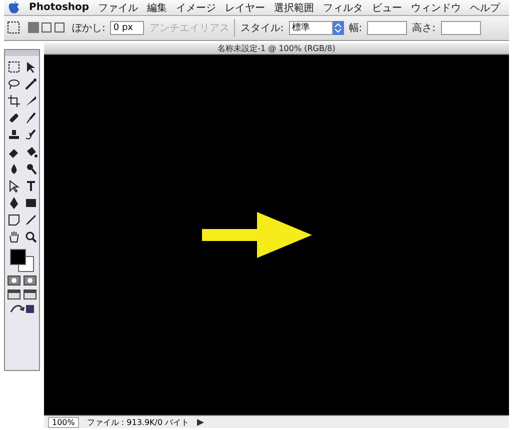 This screenshot has width=513, height=430. What do you see at coordinates (63, 422) in the screenshot?
I see `zoom-field: 100%` at bounding box center [63, 422].